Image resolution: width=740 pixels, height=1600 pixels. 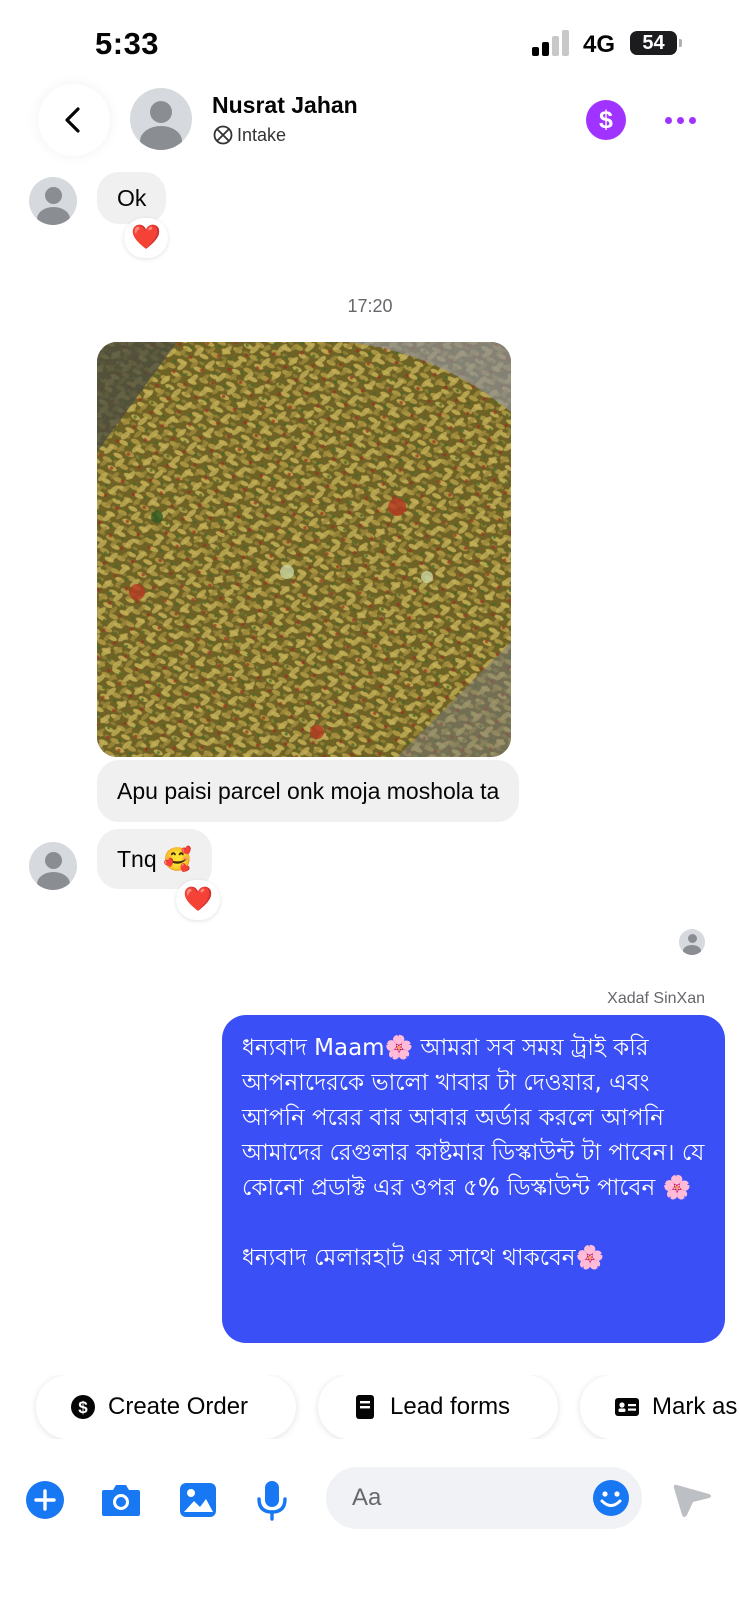 I want to click on sender-name: Xadaf SinXan, so click(x=656, y=998).